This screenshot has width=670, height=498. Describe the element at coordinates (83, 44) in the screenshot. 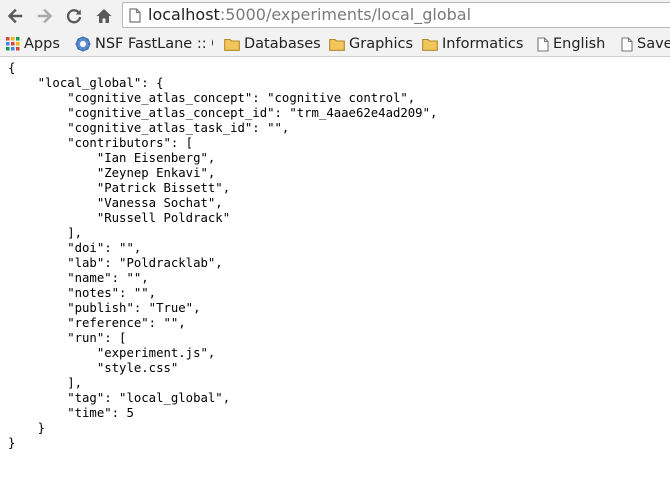

I see `nsf-logo-icon` at that location.